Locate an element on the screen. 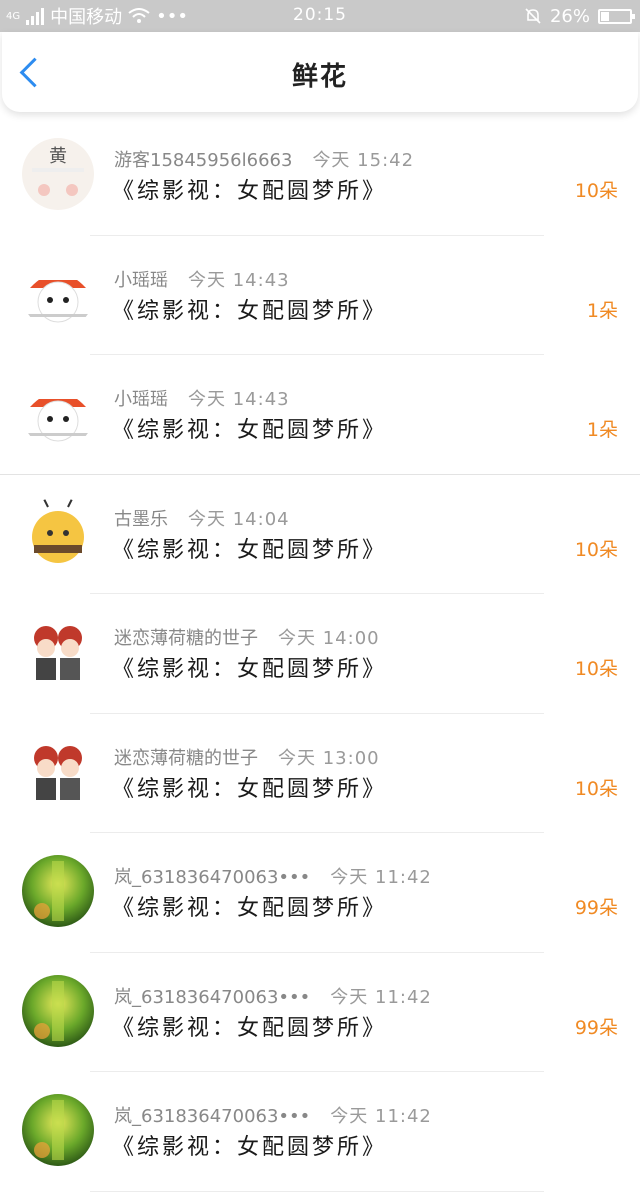  username: 古墨乐 is located at coordinates (141, 519).